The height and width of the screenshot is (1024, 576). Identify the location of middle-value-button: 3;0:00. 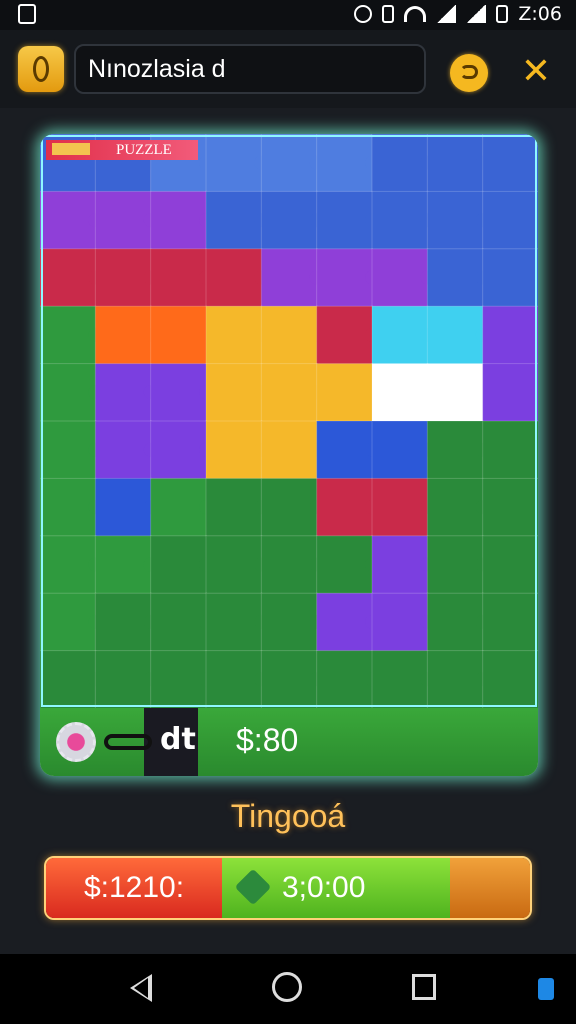
(336, 888).